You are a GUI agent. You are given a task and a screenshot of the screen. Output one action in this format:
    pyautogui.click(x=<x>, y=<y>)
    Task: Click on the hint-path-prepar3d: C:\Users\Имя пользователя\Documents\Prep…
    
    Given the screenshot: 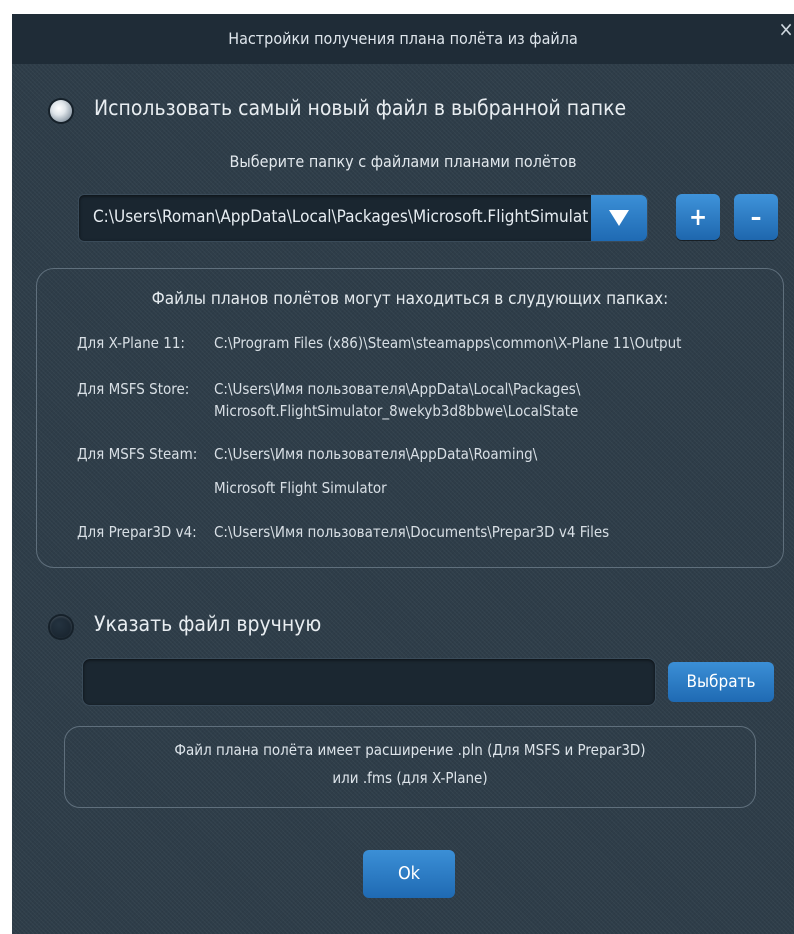 What is the action you would take?
    pyautogui.click(x=412, y=532)
    